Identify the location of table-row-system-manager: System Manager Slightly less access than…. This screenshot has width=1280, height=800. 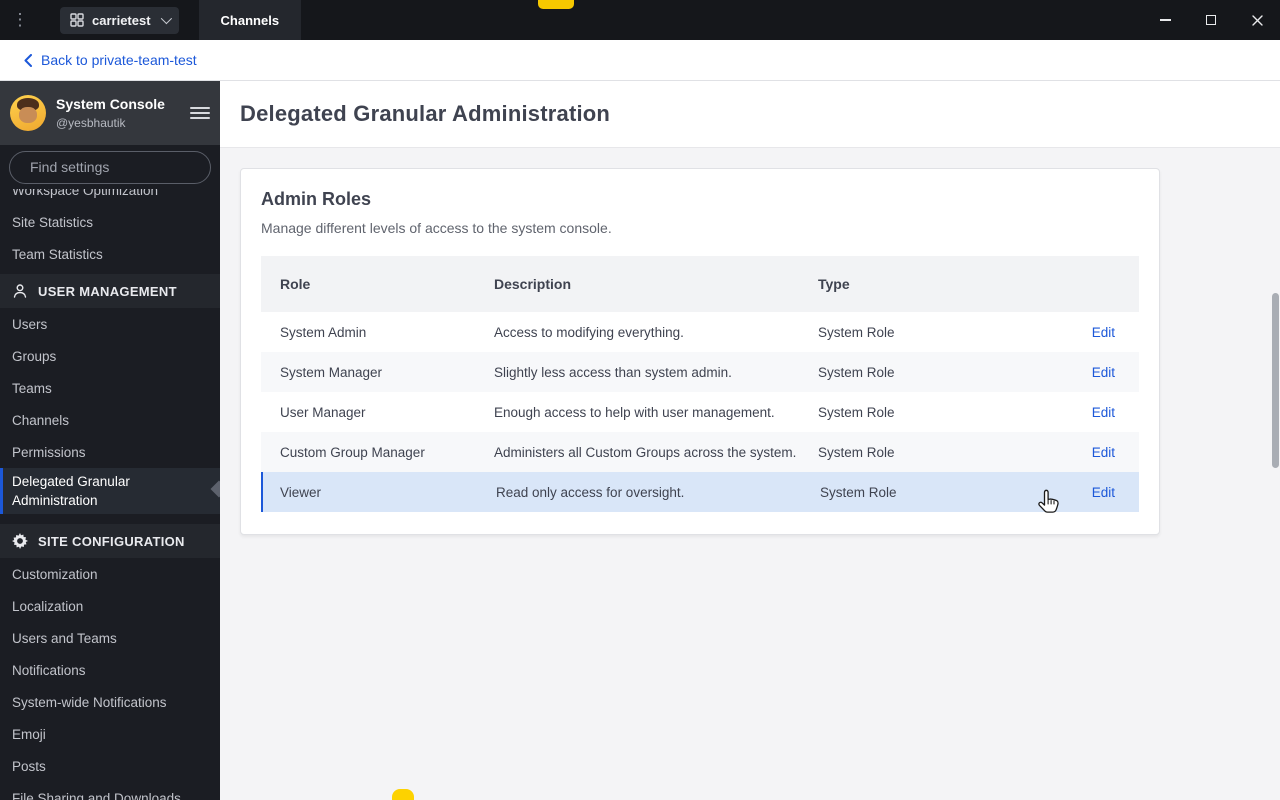
(700, 372).